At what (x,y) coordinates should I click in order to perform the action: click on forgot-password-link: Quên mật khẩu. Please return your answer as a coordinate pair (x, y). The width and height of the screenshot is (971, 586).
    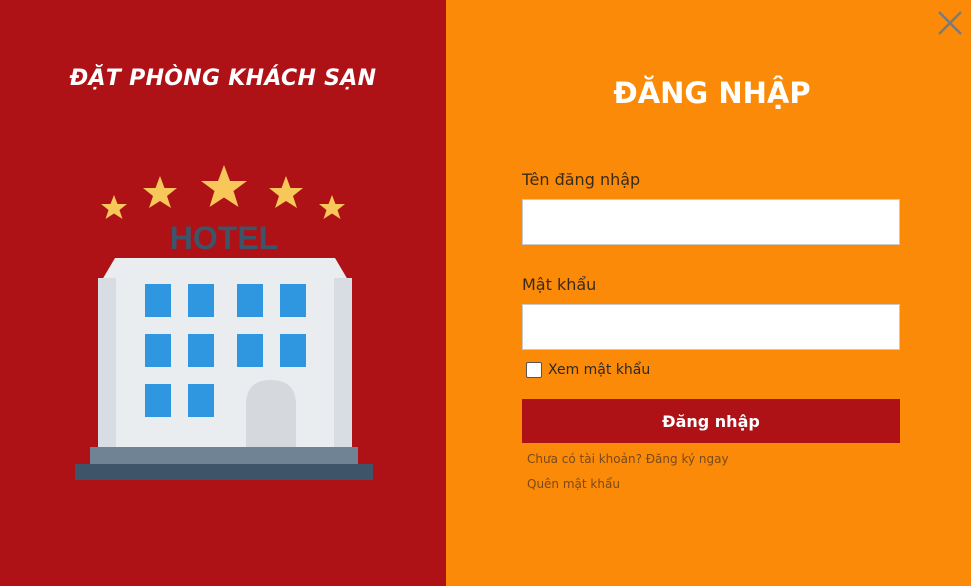
    Looking at the image, I should click on (573, 484).